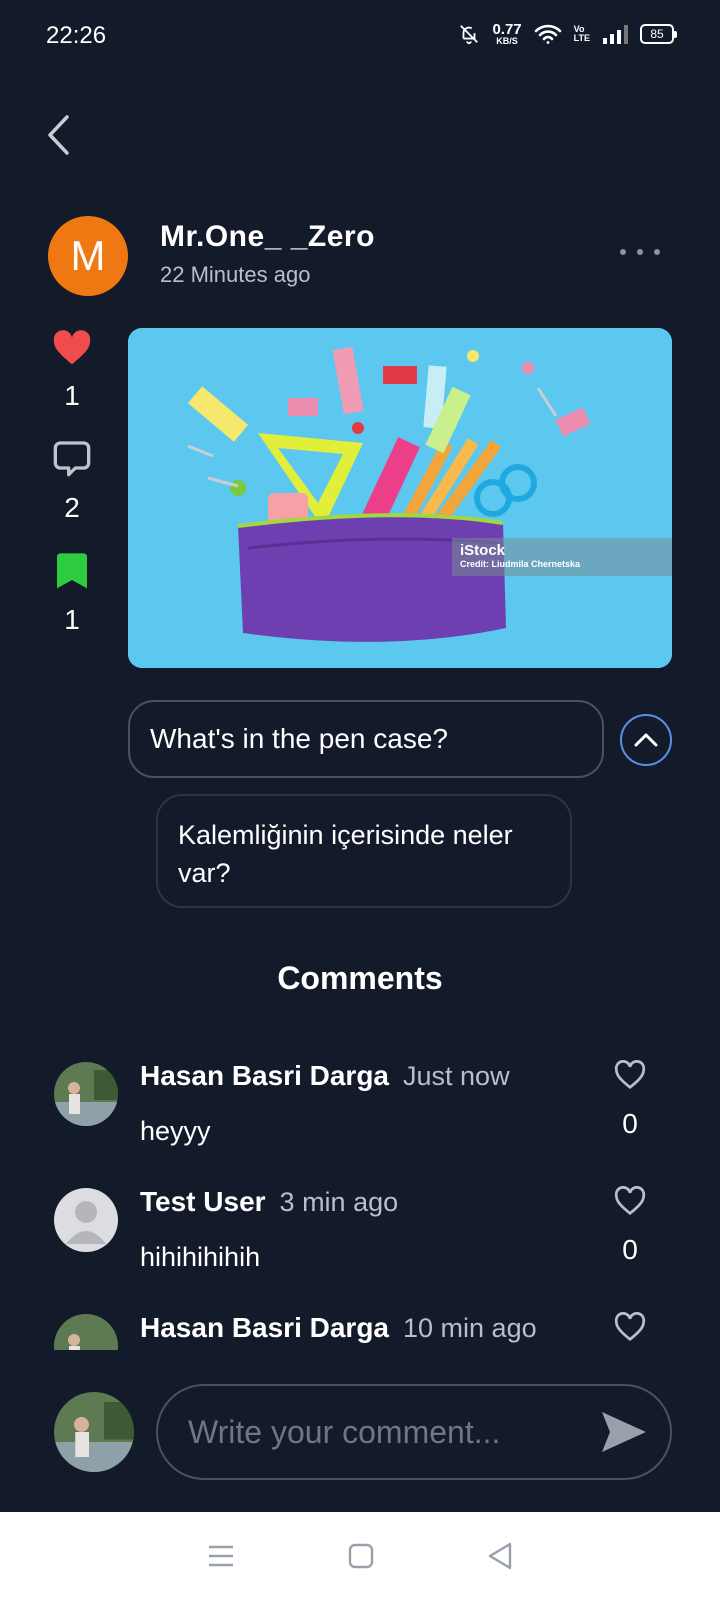  Describe the element at coordinates (562, 557) in the screenshot. I see `image-watermark: iStock Credit: Liudmila Chernetska` at that location.